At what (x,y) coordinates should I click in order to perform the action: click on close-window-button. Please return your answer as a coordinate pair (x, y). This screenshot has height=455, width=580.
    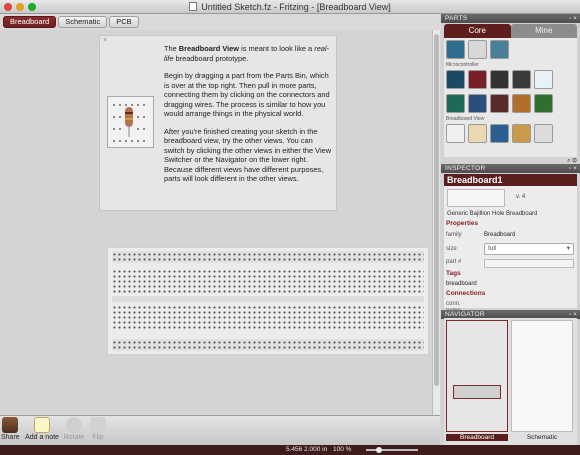
    Looking at the image, I should click on (8, 7).